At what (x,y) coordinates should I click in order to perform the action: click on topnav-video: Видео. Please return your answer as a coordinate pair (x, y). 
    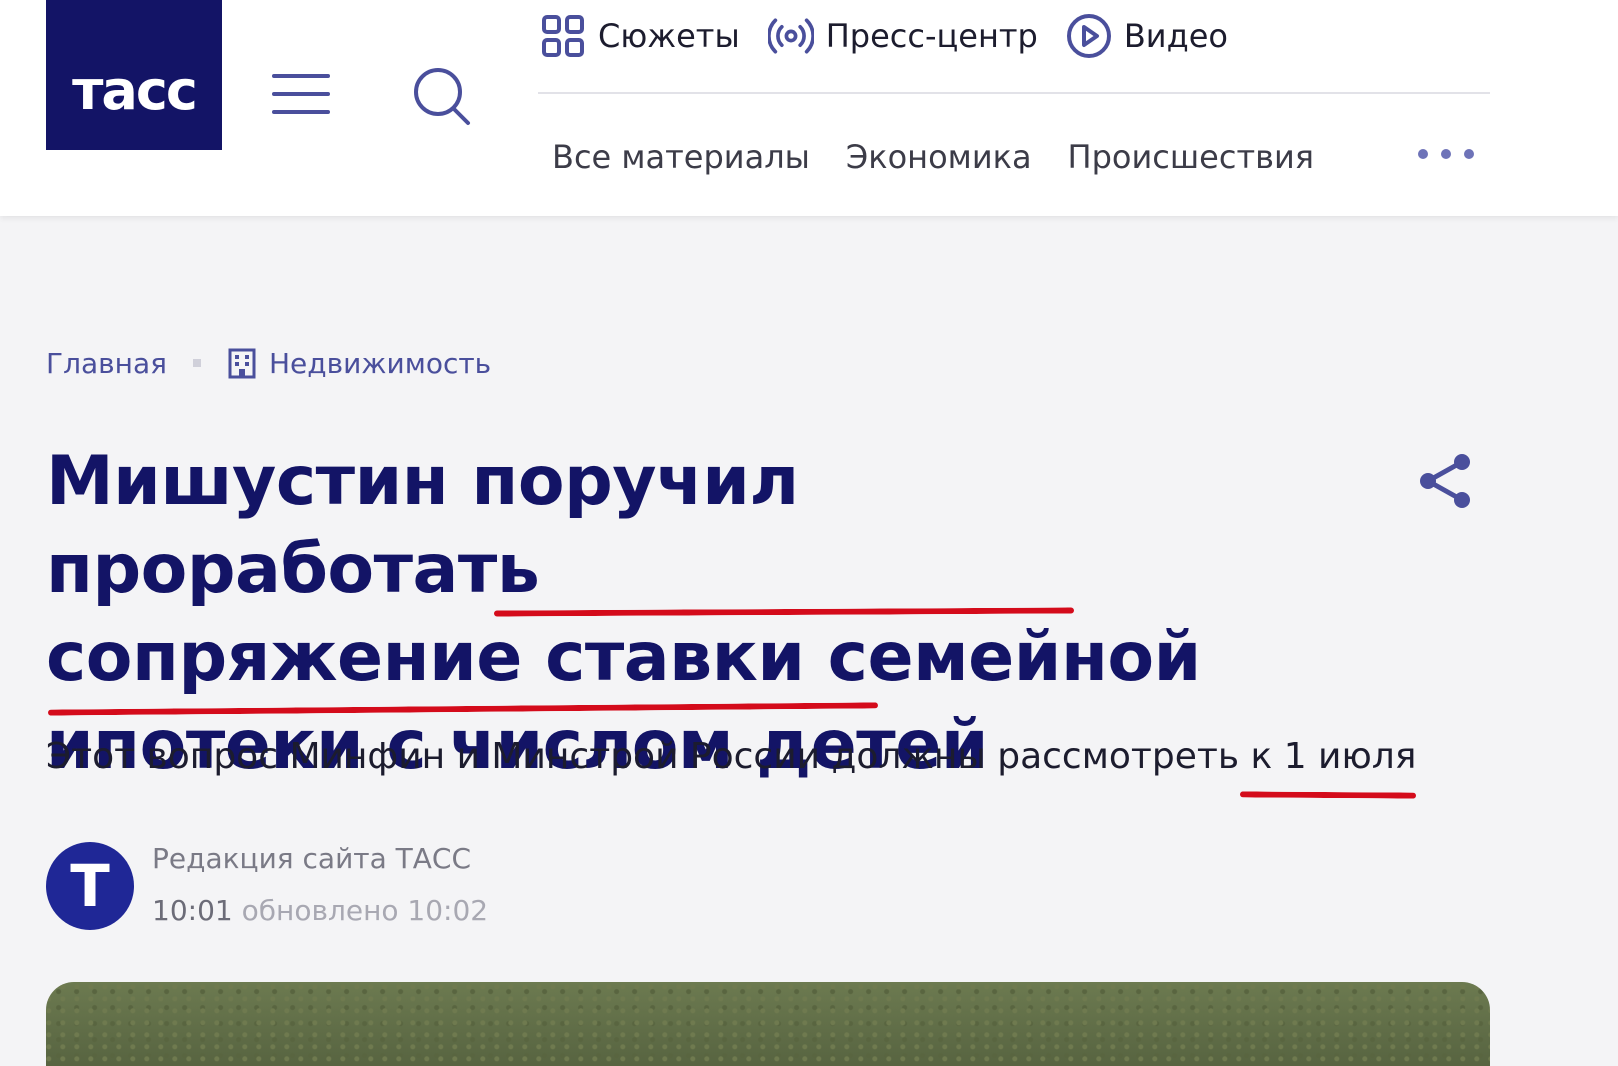
    Looking at the image, I should click on (1147, 36).